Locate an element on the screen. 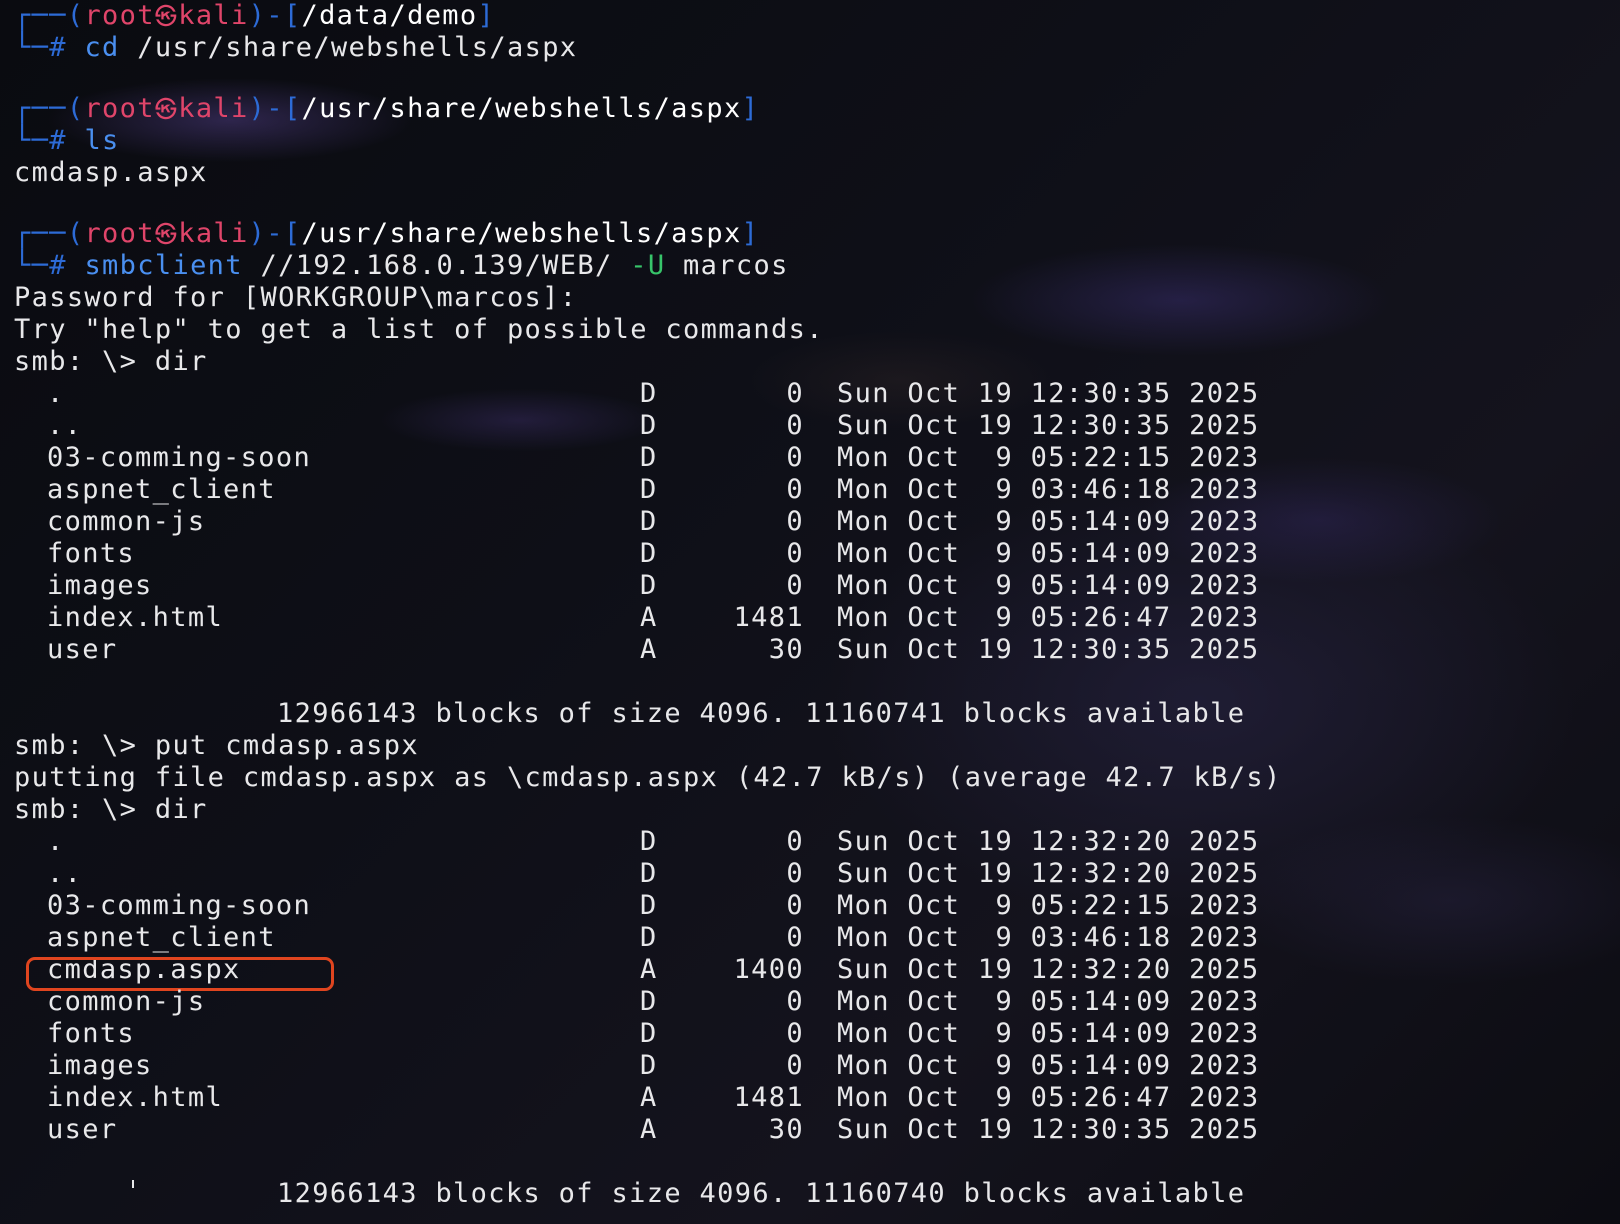  file-name: images is located at coordinates (100, 585).